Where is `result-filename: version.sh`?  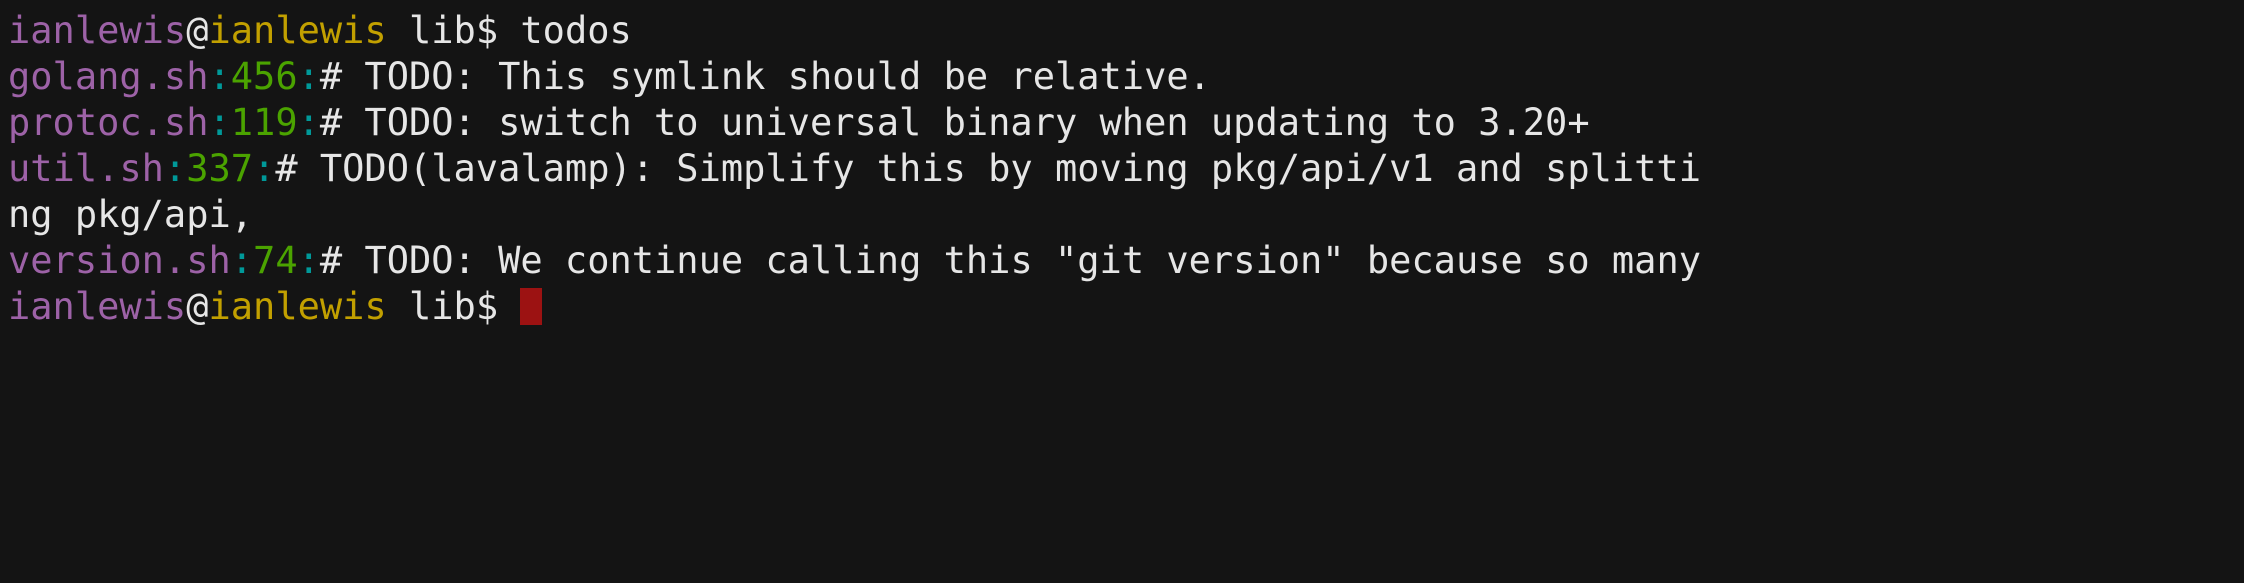
result-filename: version.sh is located at coordinates (119, 260).